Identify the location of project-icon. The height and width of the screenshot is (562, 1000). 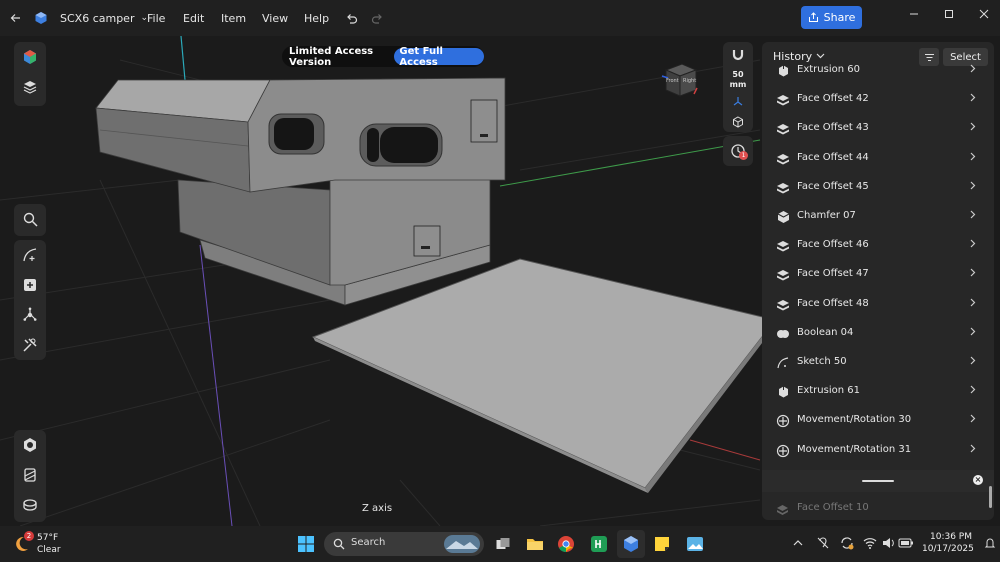
(30, 57).